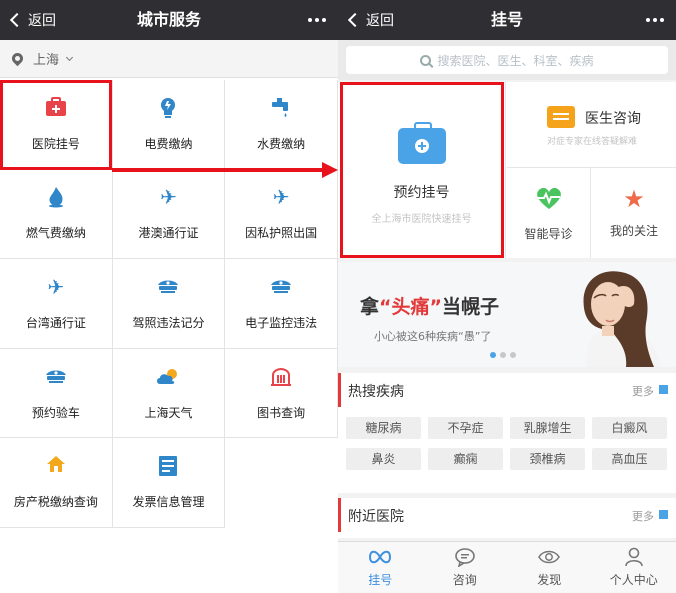  What do you see at coordinates (380, 557) in the screenshot?
I see `register-icon` at bounding box center [380, 557].